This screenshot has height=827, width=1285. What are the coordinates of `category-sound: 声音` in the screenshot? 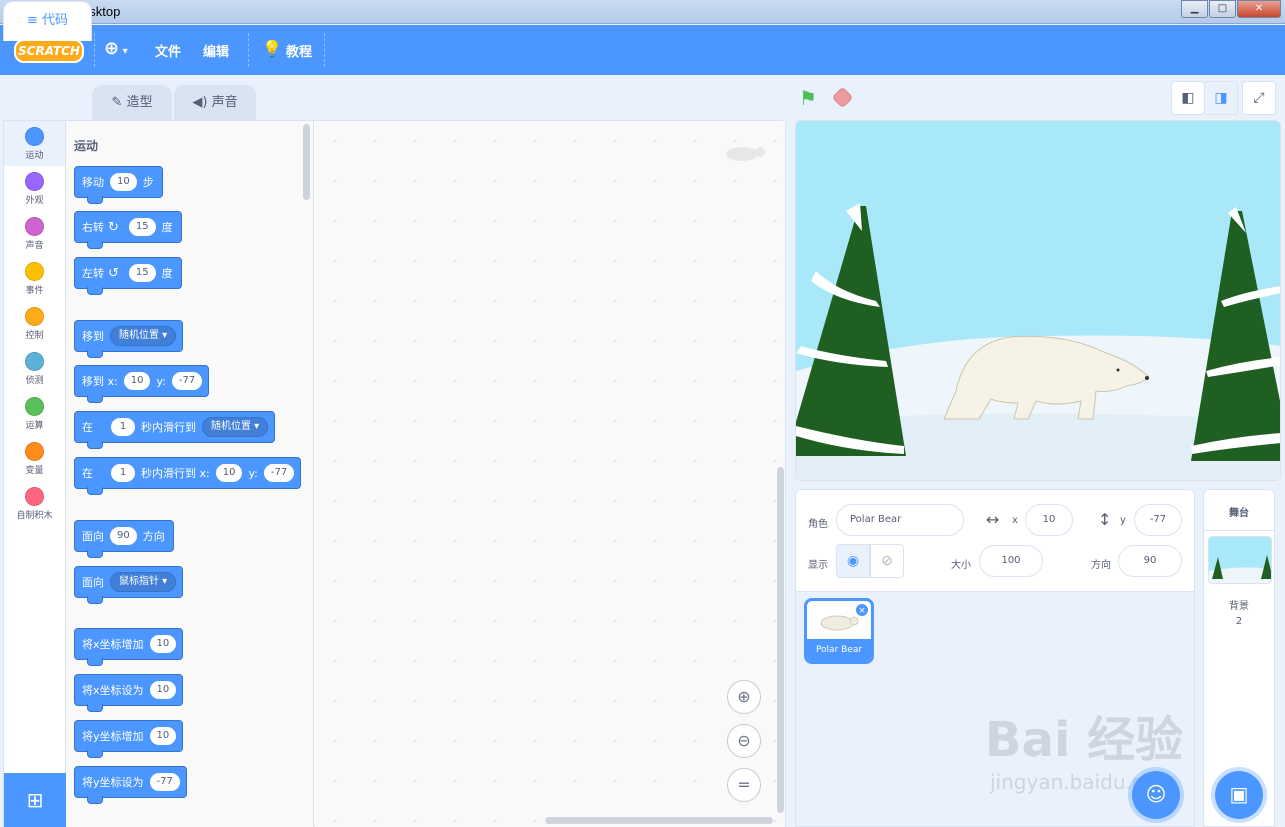 It's located at (34, 233).